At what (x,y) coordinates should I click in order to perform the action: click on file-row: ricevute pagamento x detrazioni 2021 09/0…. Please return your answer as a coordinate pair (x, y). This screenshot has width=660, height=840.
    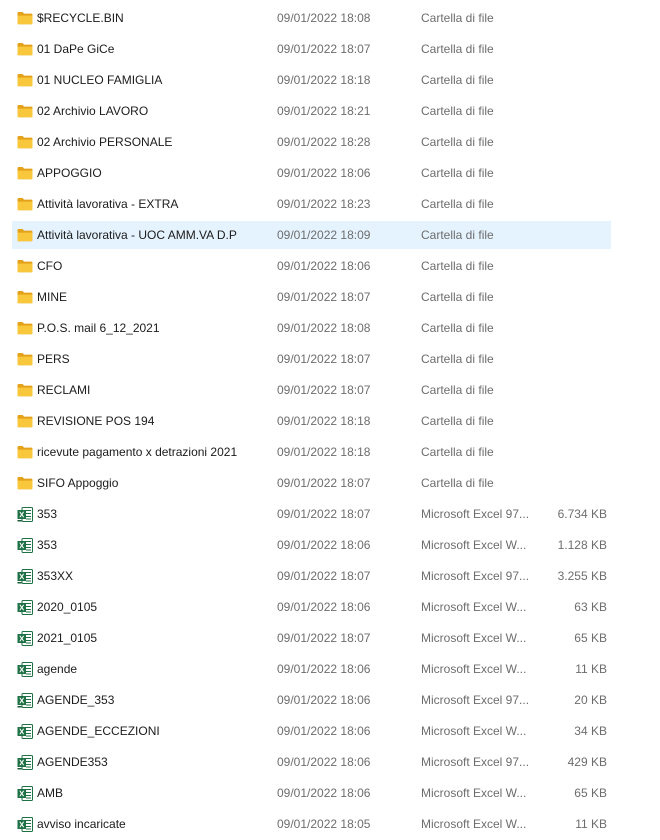
    Looking at the image, I should click on (330, 452).